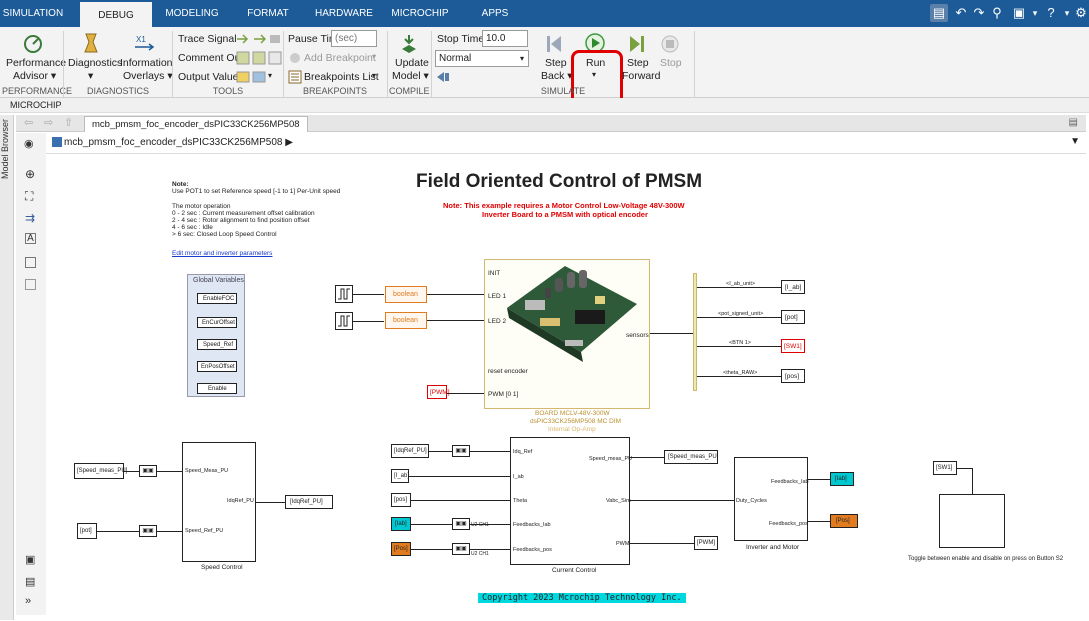  I want to click on current-control-from-tag: [I_ab], so click(400, 476).